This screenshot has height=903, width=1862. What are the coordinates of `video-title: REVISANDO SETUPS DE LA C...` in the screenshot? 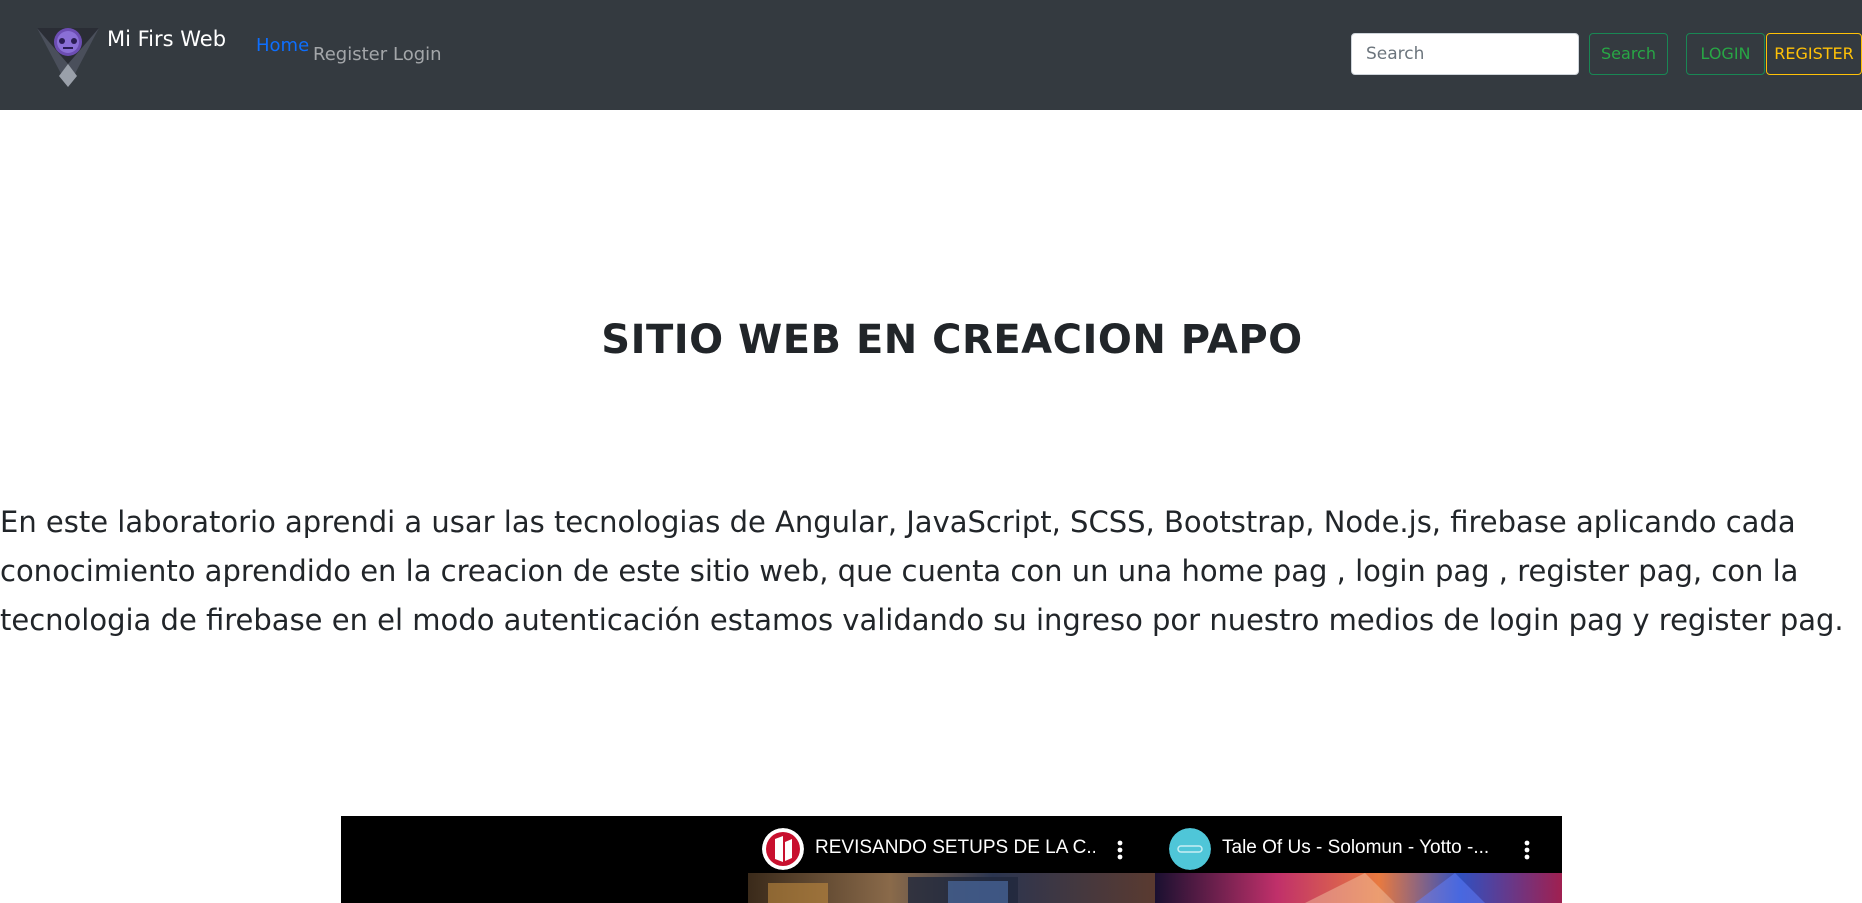 It's located at (955, 848).